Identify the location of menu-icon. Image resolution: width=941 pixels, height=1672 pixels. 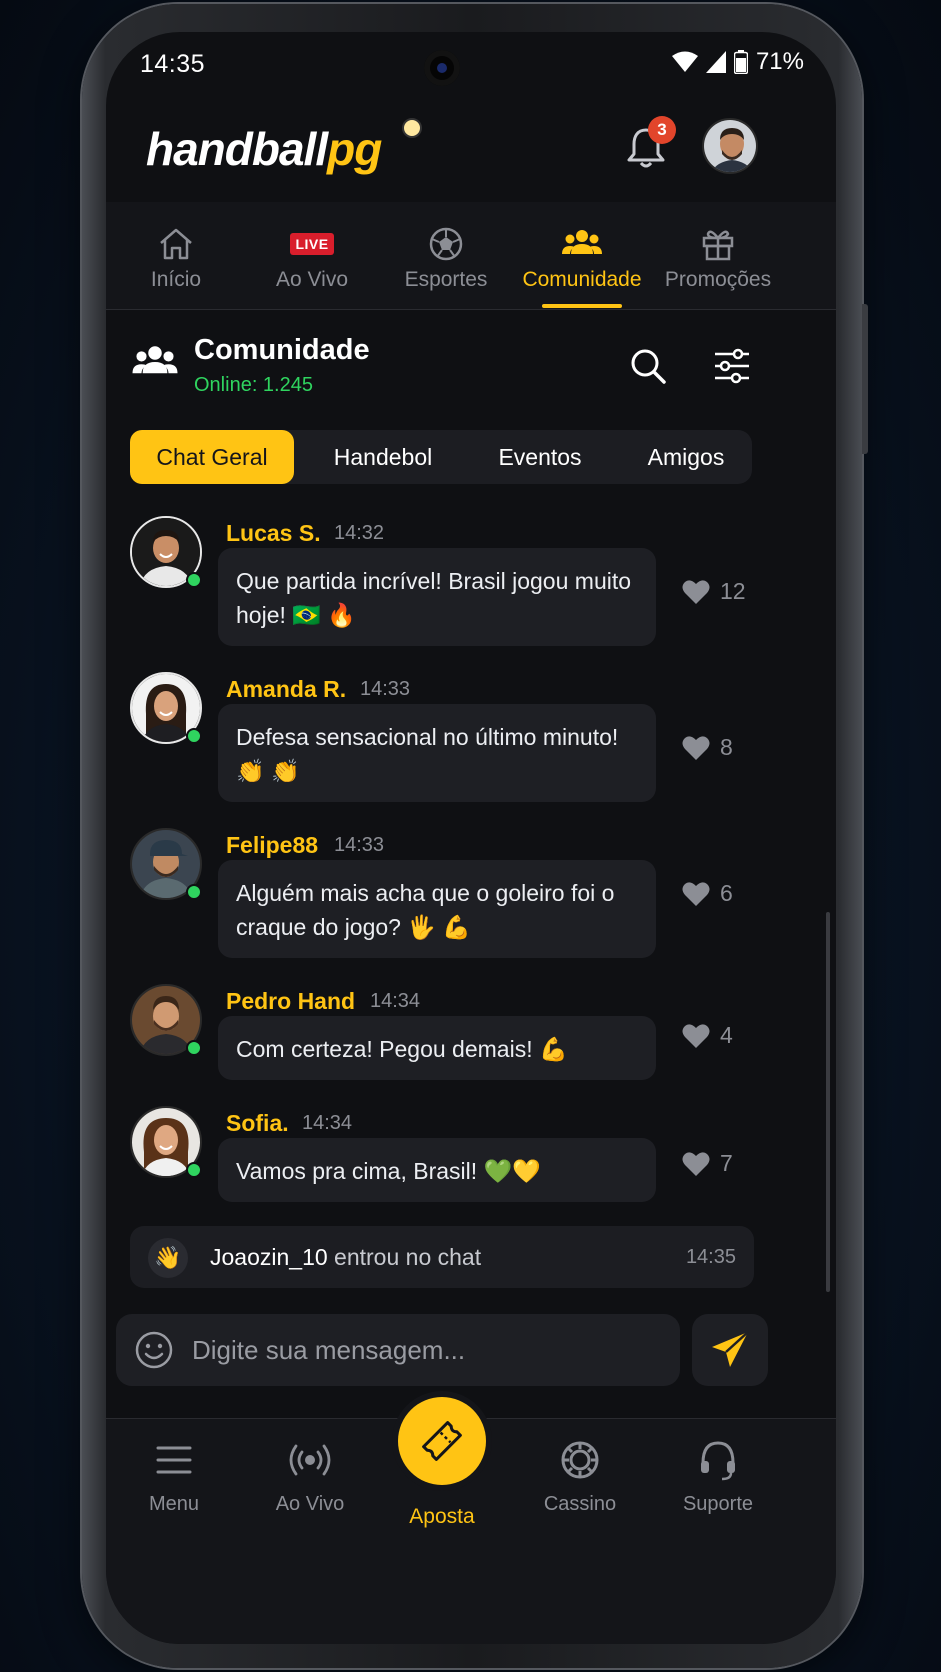
(174, 1460).